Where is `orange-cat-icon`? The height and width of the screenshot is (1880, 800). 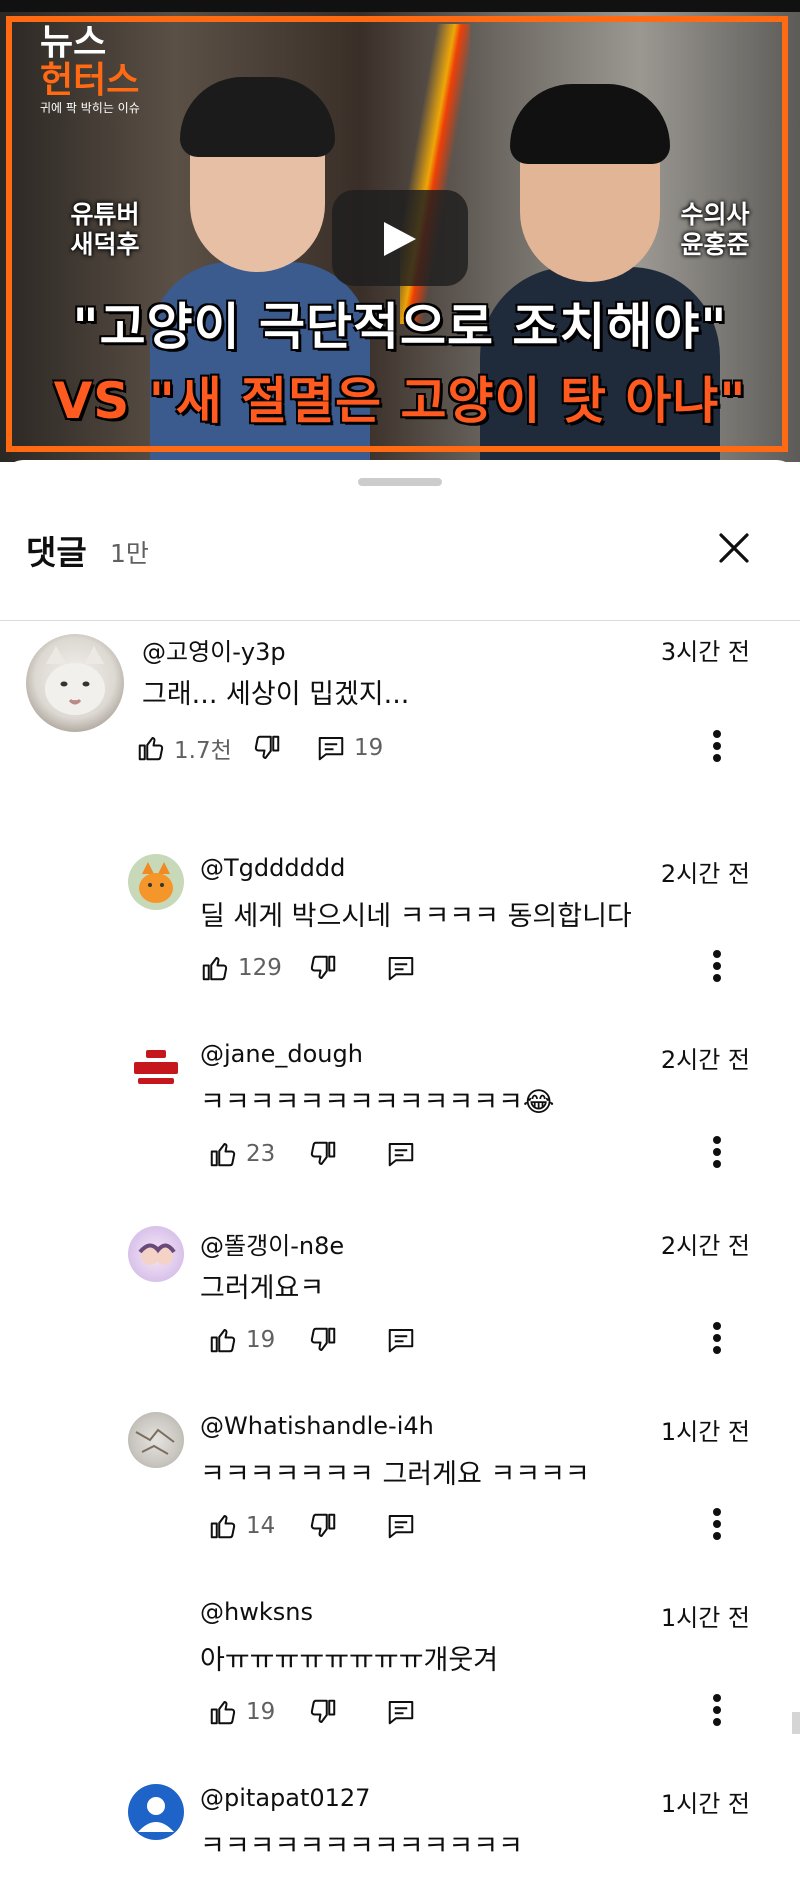
orange-cat-icon is located at coordinates (156, 882).